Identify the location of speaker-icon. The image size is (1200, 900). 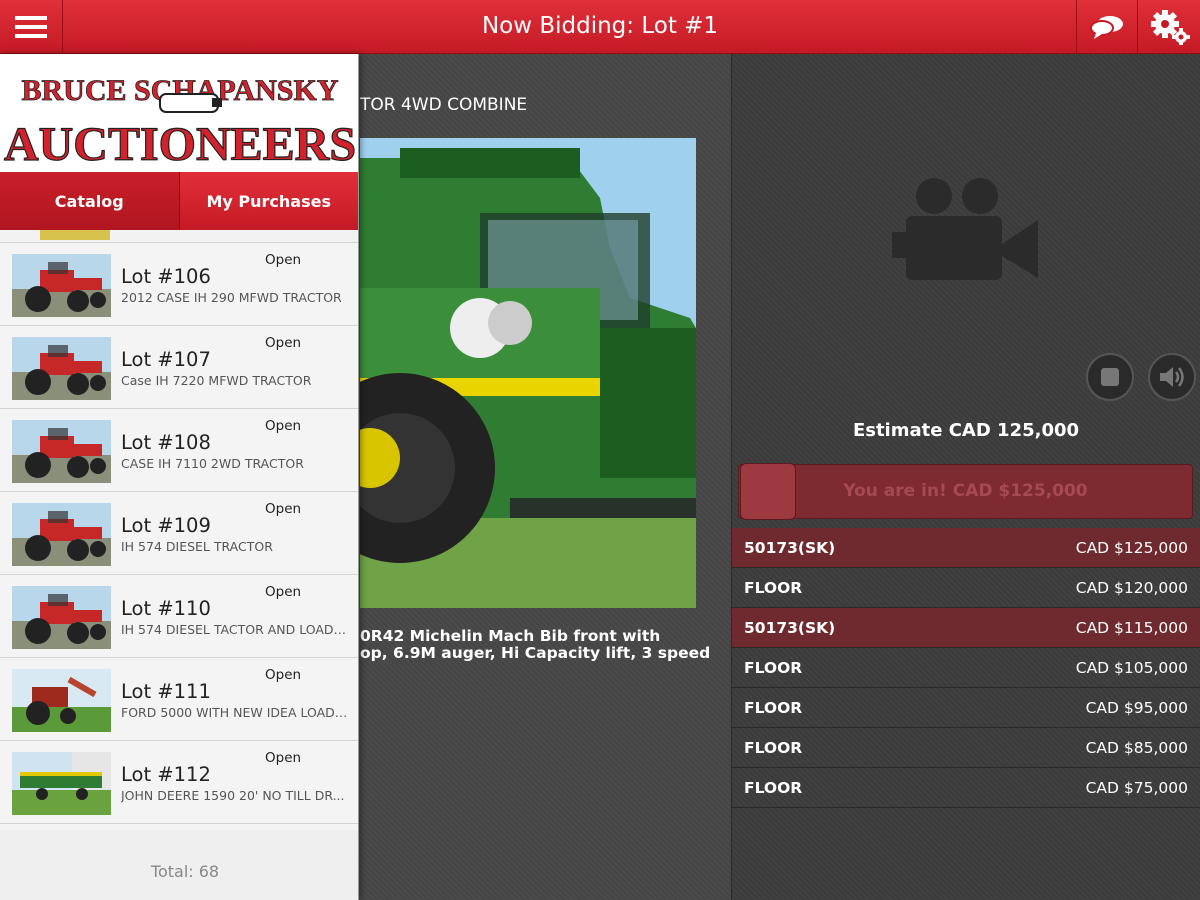
(1172, 377).